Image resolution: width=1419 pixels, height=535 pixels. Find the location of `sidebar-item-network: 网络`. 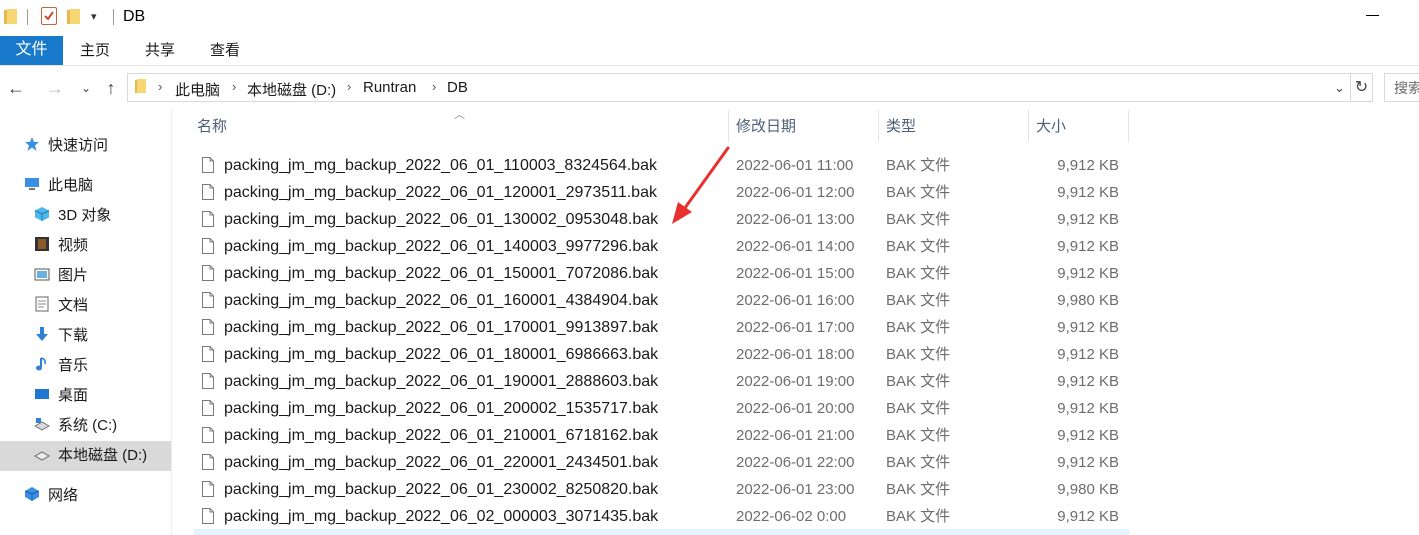

sidebar-item-network: 网络 is located at coordinates (51, 496).